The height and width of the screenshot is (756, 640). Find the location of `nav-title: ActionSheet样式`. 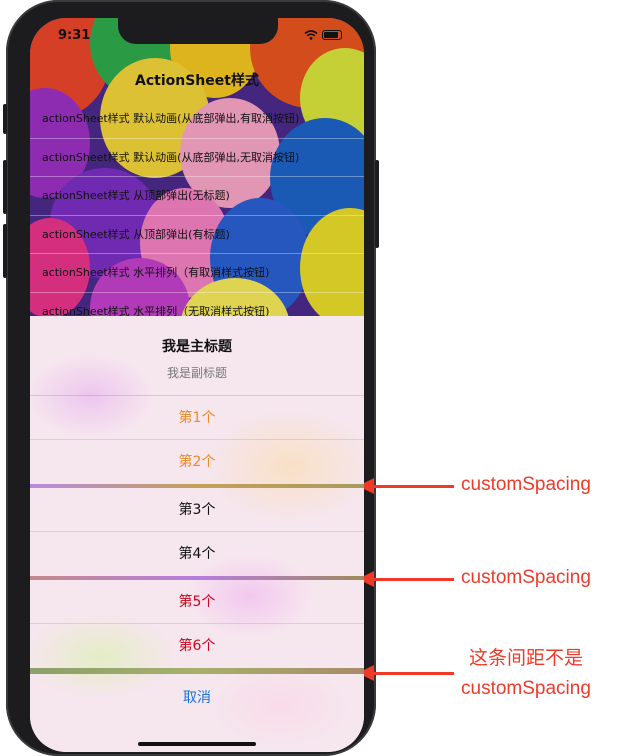

nav-title: ActionSheet样式 is located at coordinates (197, 81).